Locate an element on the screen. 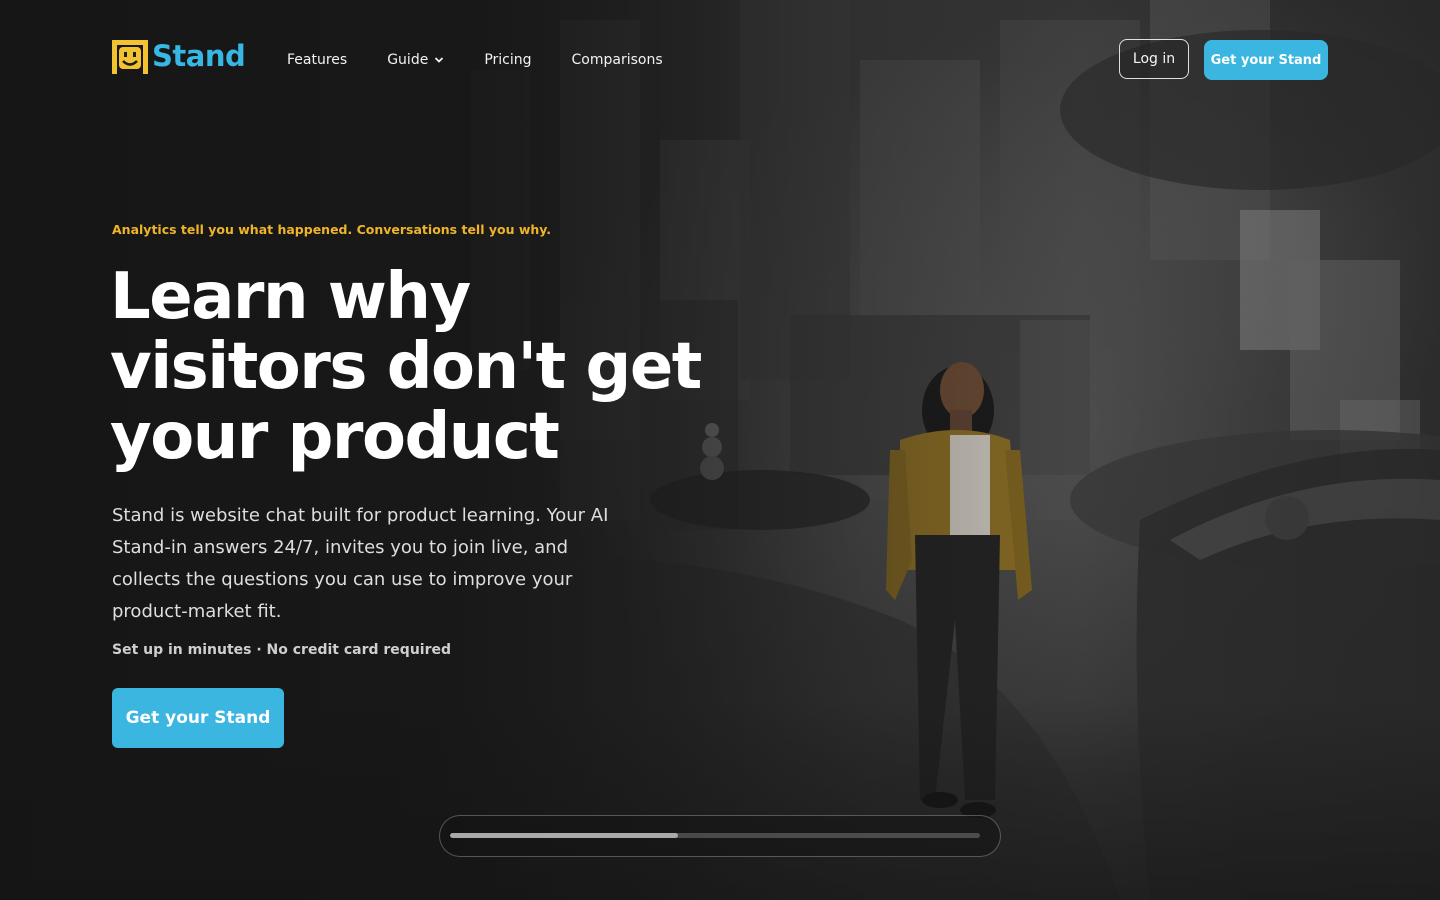  nav-item-features: Features is located at coordinates (317, 60).